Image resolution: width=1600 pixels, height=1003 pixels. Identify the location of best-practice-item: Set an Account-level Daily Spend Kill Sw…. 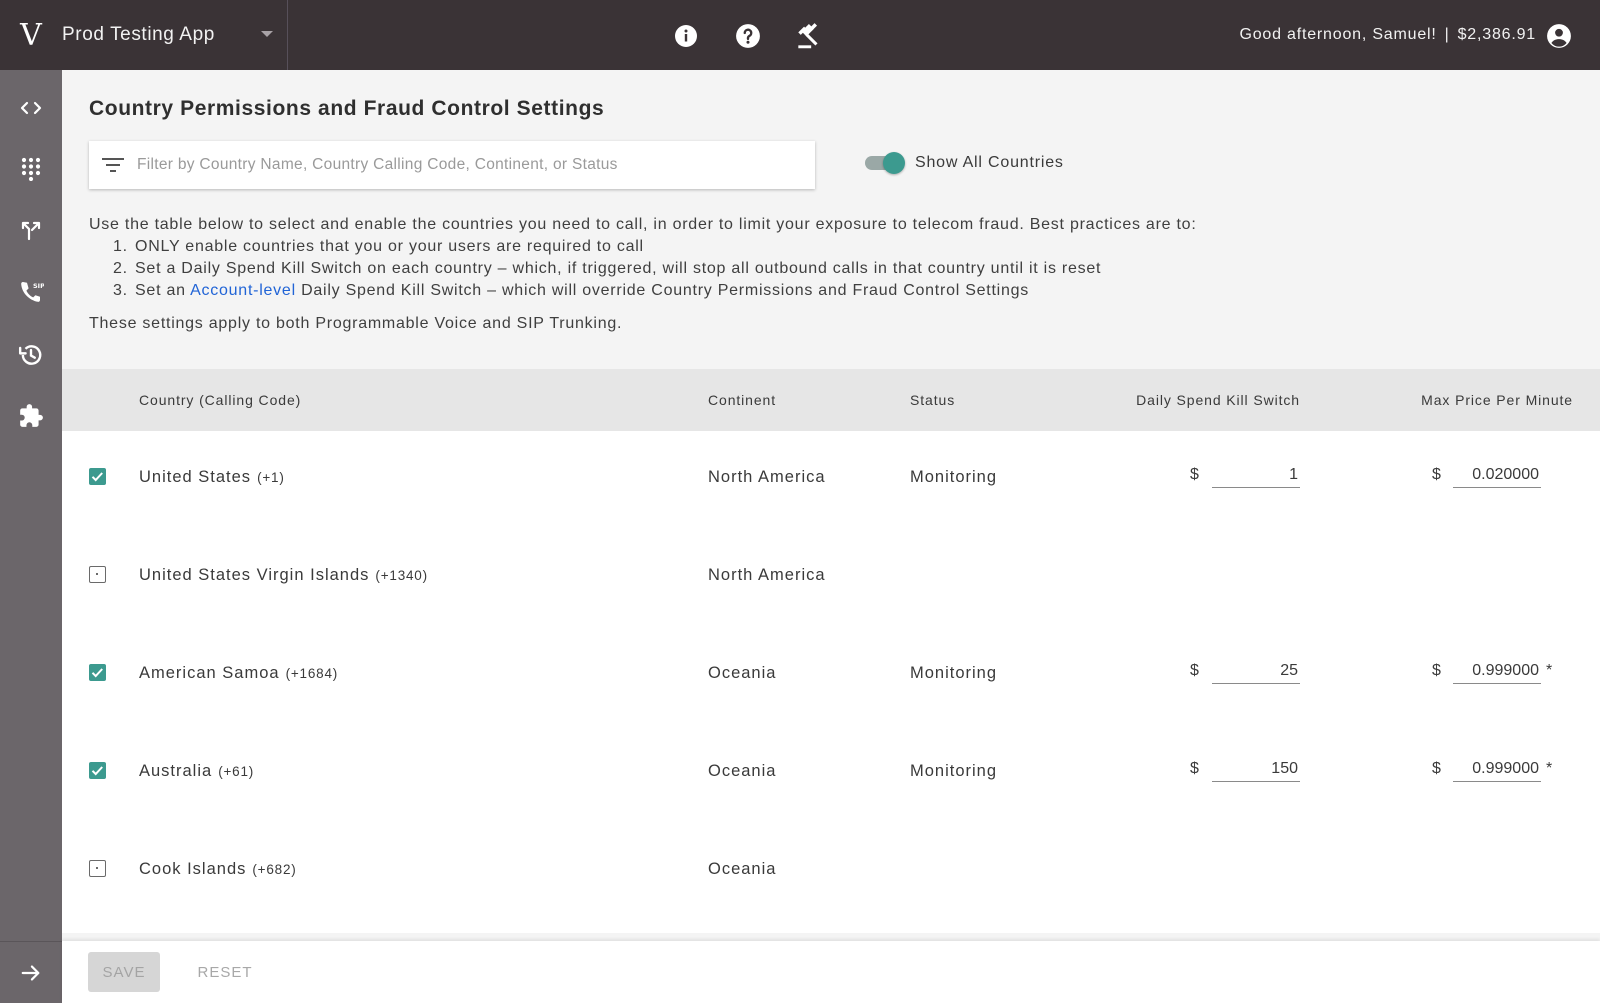
(851, 291).